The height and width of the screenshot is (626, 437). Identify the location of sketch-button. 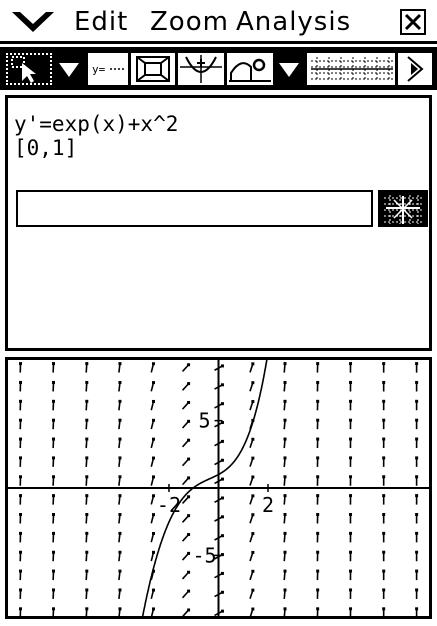
(250, 69).